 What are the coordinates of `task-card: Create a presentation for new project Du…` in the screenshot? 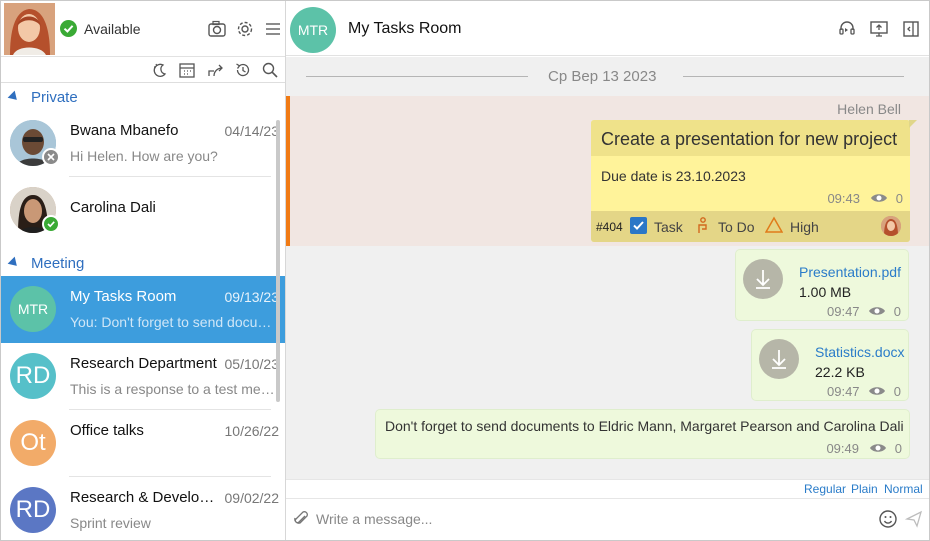 It's located at (754, 181).